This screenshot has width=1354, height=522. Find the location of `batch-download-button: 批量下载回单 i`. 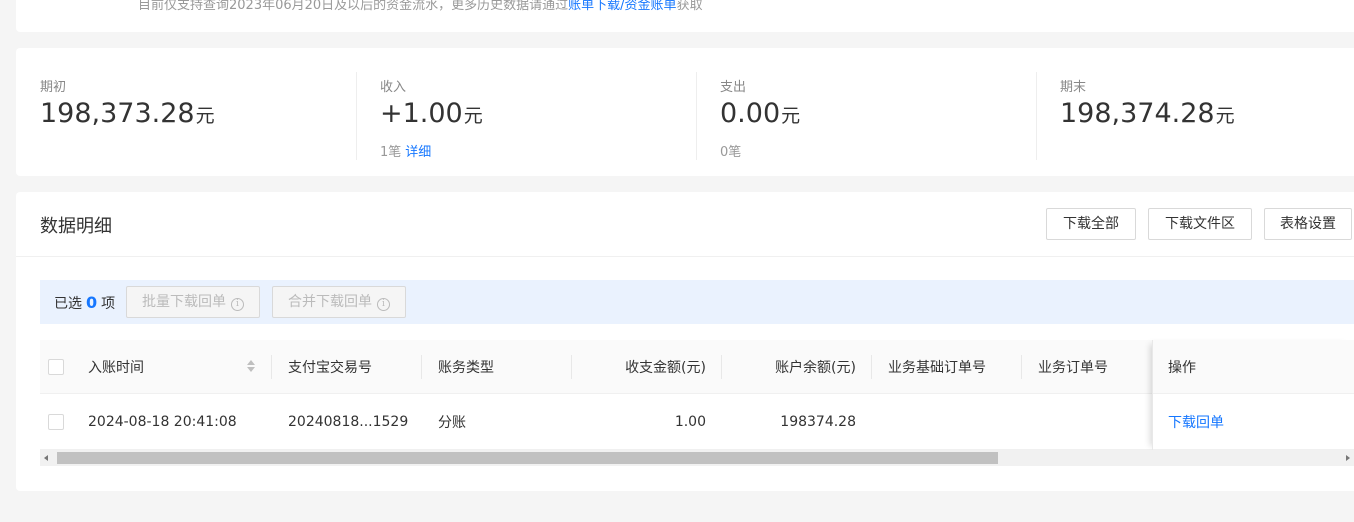

batch-download-button: 批量下载回单 i is located at coordinates (193, 302).